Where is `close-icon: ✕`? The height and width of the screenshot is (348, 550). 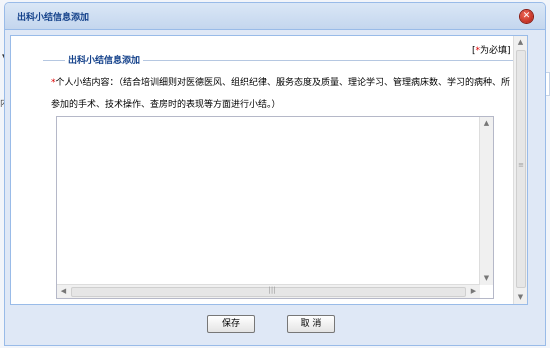
close-icon: ✕ is located at coordinates (526, 16).